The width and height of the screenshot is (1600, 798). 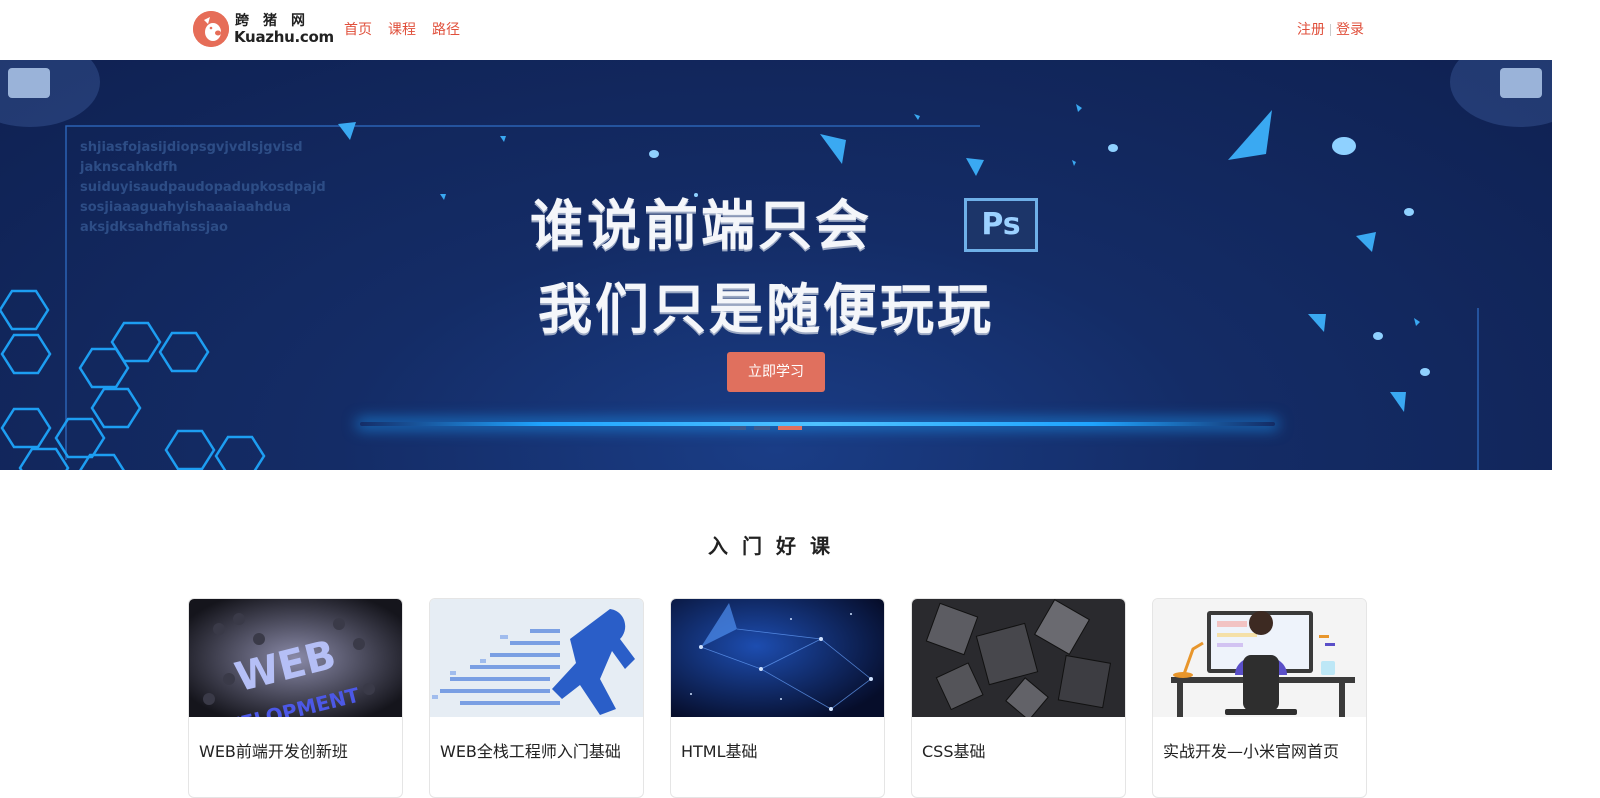 I want to click on spotlight-left-icon, so click(x=50, y=93).